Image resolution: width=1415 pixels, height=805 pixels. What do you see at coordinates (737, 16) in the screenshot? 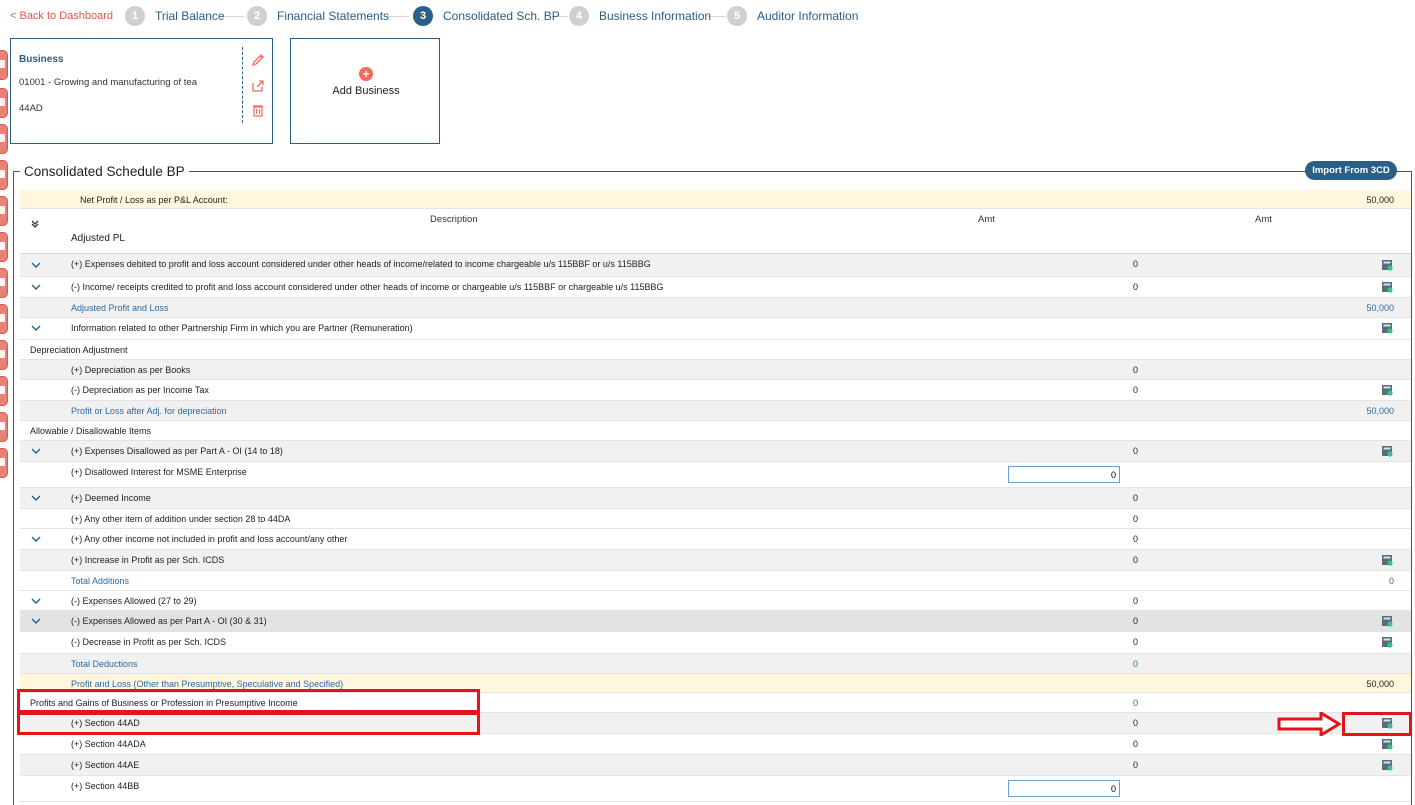
I see `step-number: 5` at bounding box center [737, 16].